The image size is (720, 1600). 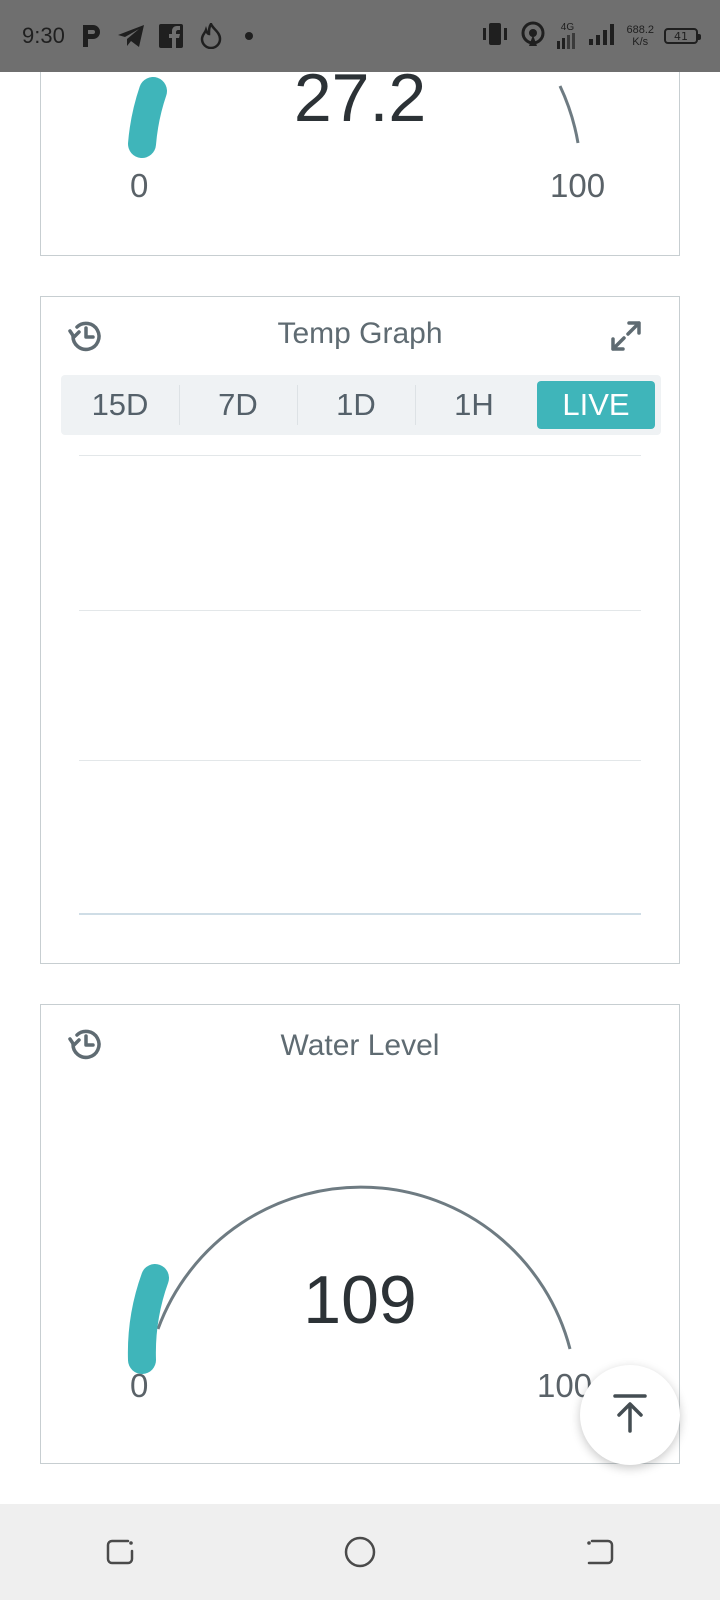 I want to click on signal-icon, so click(x=602, y=36).